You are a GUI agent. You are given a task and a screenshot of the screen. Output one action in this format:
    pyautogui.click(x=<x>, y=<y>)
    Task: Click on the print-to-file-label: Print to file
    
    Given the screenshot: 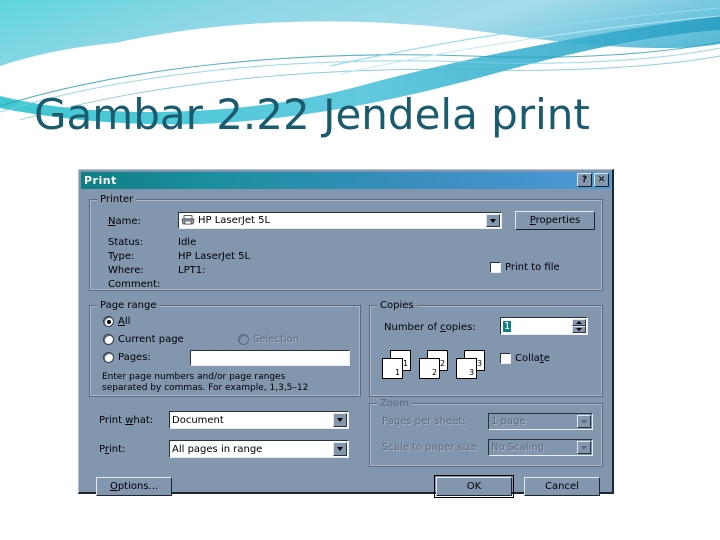 What is the action you would take?
    pyautogui.click(x=532, y=267)
    